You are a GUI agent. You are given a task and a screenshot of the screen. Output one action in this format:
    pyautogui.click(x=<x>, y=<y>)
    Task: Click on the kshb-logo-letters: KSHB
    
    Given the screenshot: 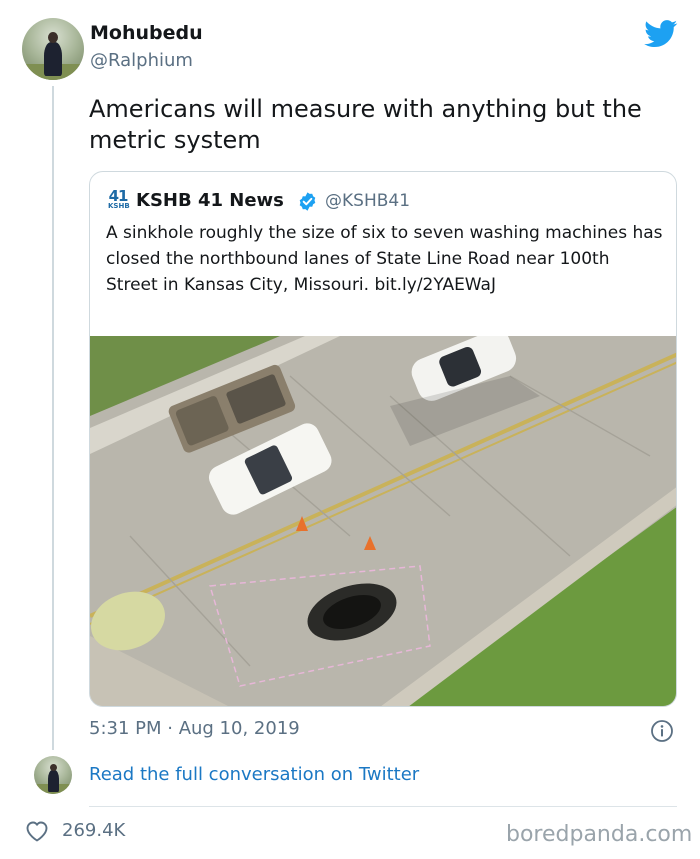 What is the action you would take?
    pyautogui.click(x=119, y=206)
    